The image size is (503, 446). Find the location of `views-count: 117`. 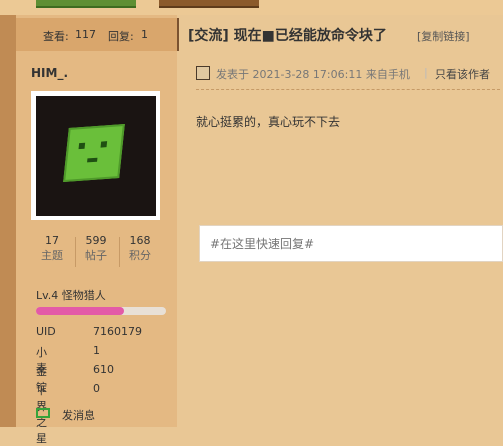

views-count: 117 is located at coordinates (85, 34).